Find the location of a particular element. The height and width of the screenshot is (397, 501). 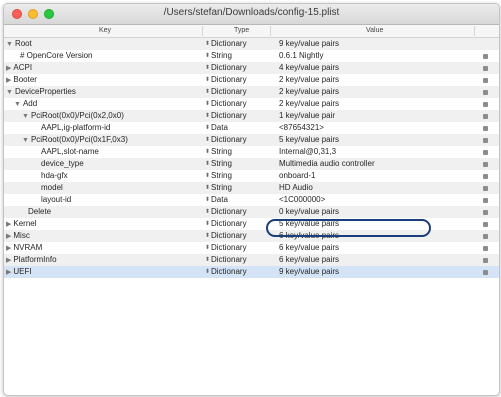

row-key: ACPI is located at coordinates (22, 67).